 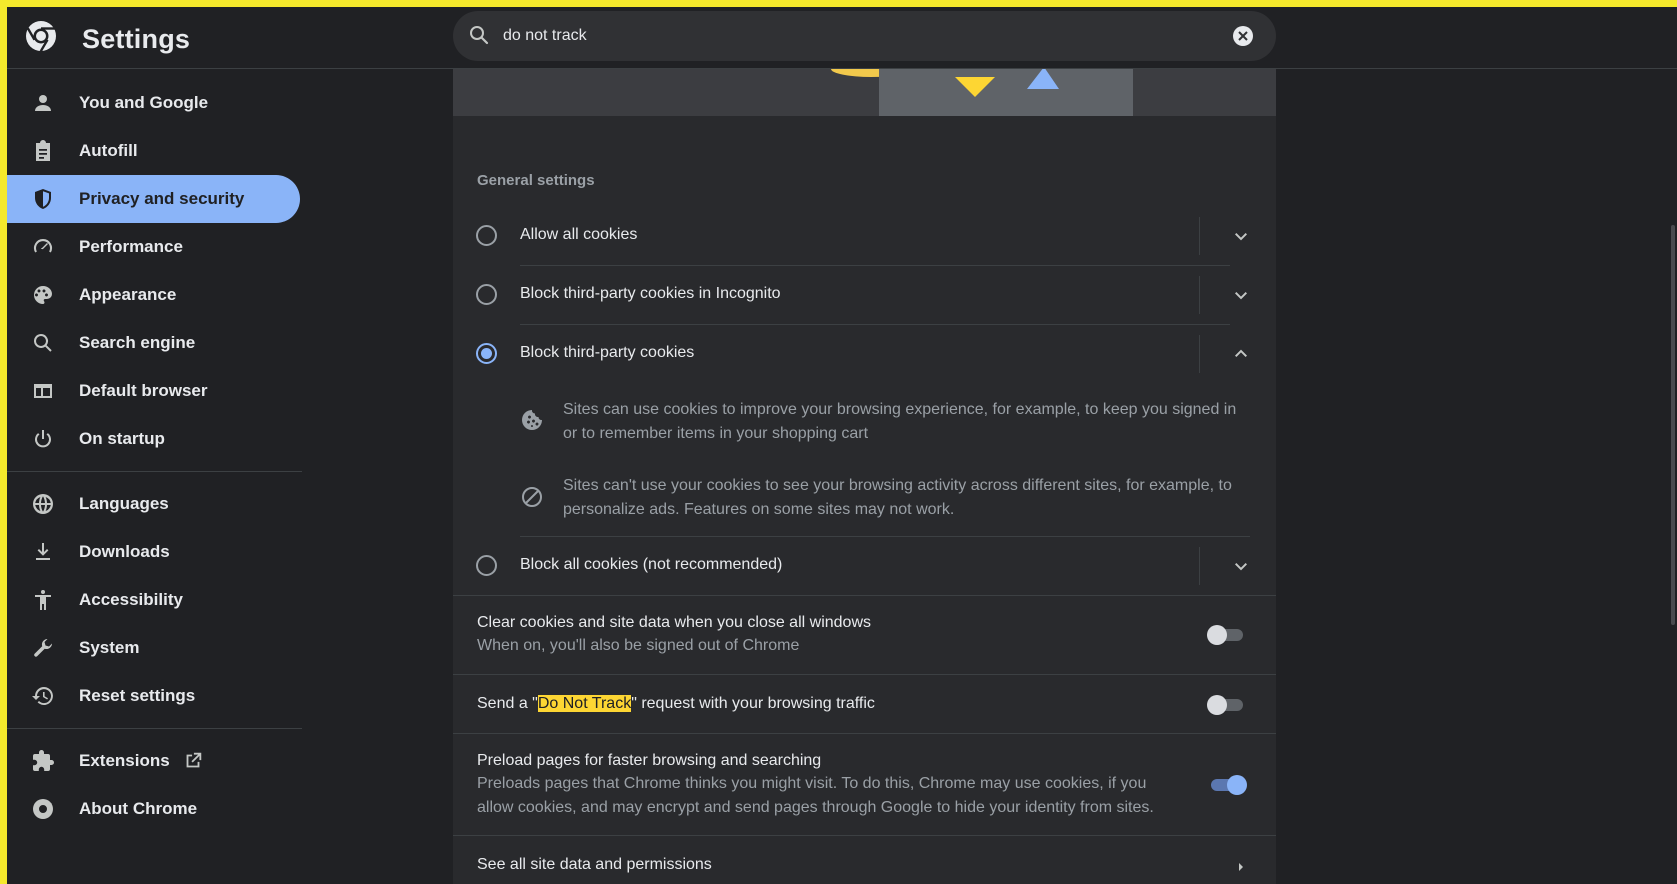 What do you see at coordinates (607, 352) in the screenshot?
I see `radio-label: Block third-party cookies` at bounding box center [607, 352].